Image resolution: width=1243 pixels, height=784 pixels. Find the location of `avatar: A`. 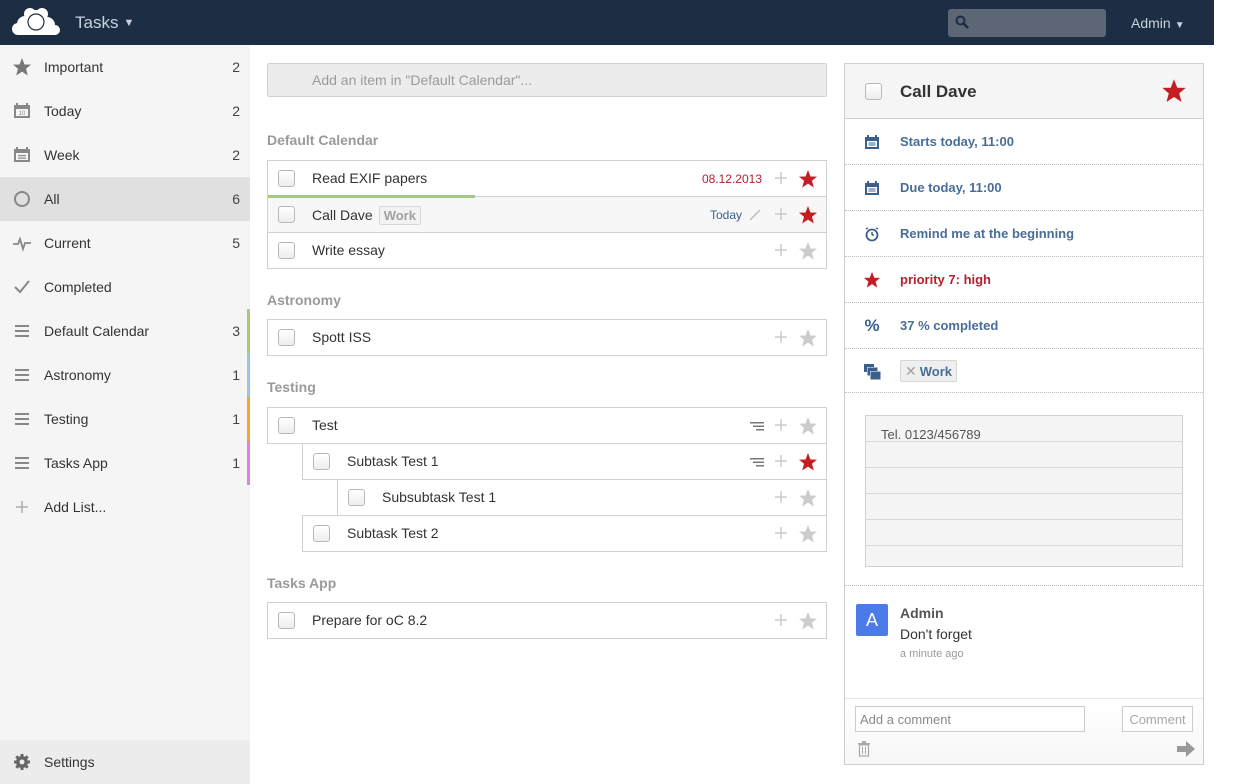

avatar: A is located at coordinates (872, 620).